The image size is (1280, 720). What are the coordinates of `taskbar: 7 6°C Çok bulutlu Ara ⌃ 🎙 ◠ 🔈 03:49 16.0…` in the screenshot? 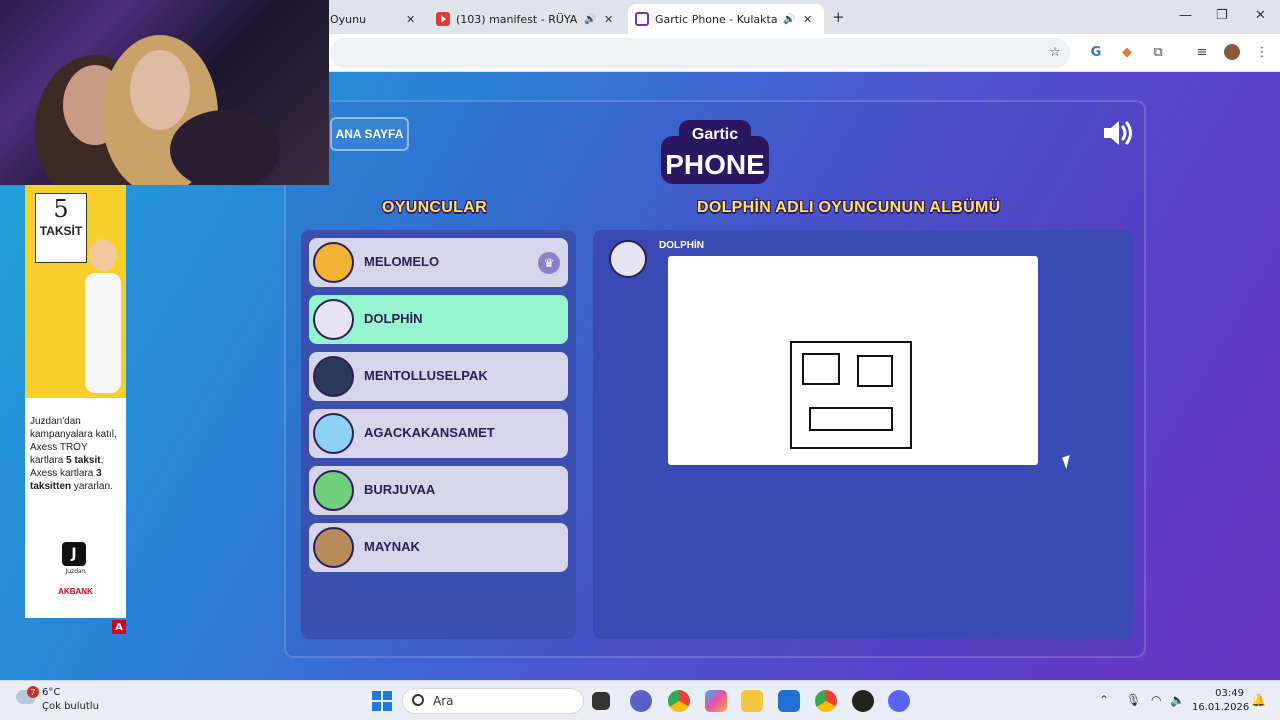 It's located at (640, 700).